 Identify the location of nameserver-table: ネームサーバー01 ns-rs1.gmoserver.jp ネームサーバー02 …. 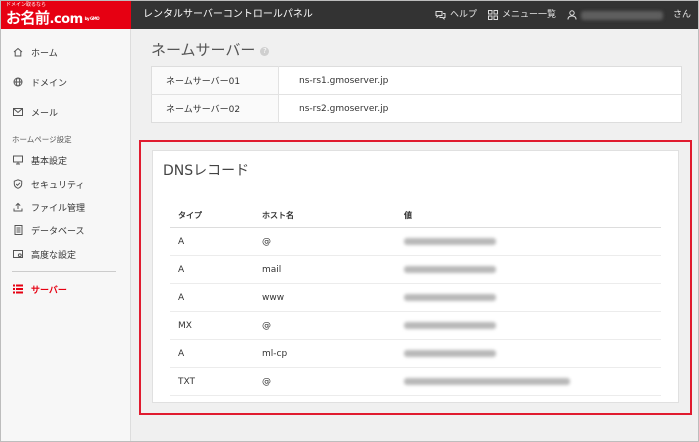
(416, 94).